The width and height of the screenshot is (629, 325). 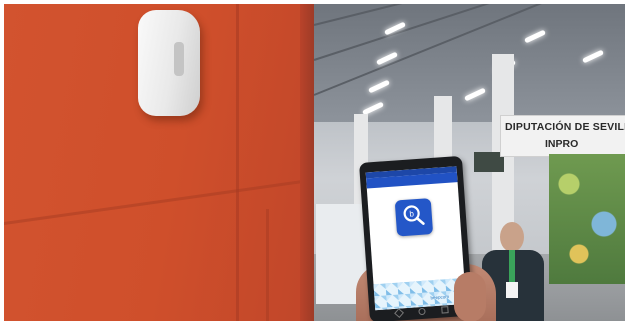 I want to click on booth-panel, so click(x=587, y=219).